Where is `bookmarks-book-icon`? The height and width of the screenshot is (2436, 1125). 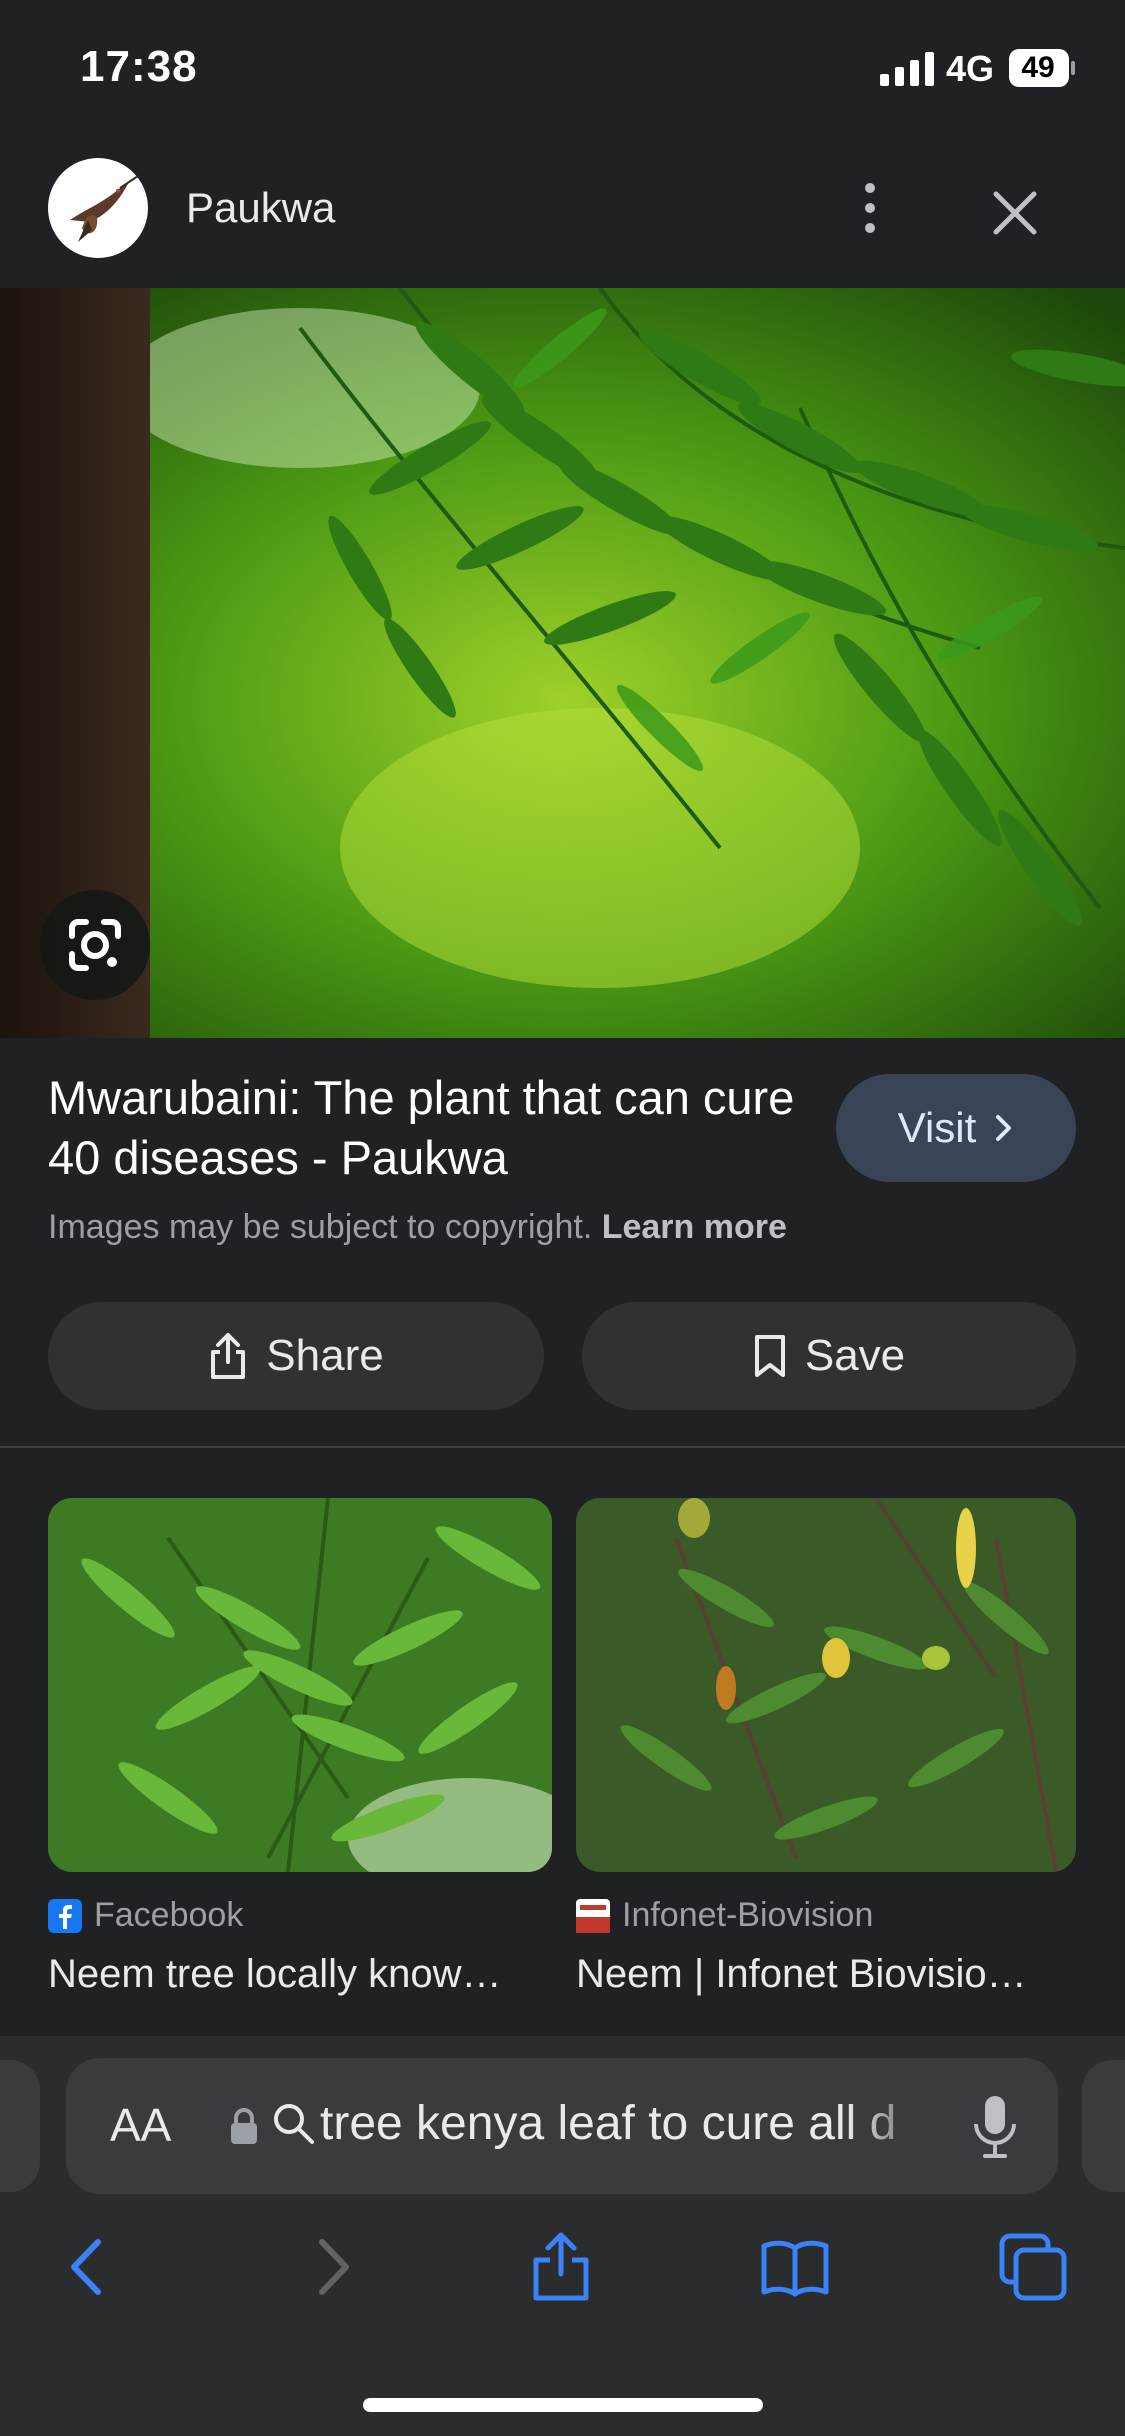 bookmarks-book-icon is located at coordinates (795, 2267).